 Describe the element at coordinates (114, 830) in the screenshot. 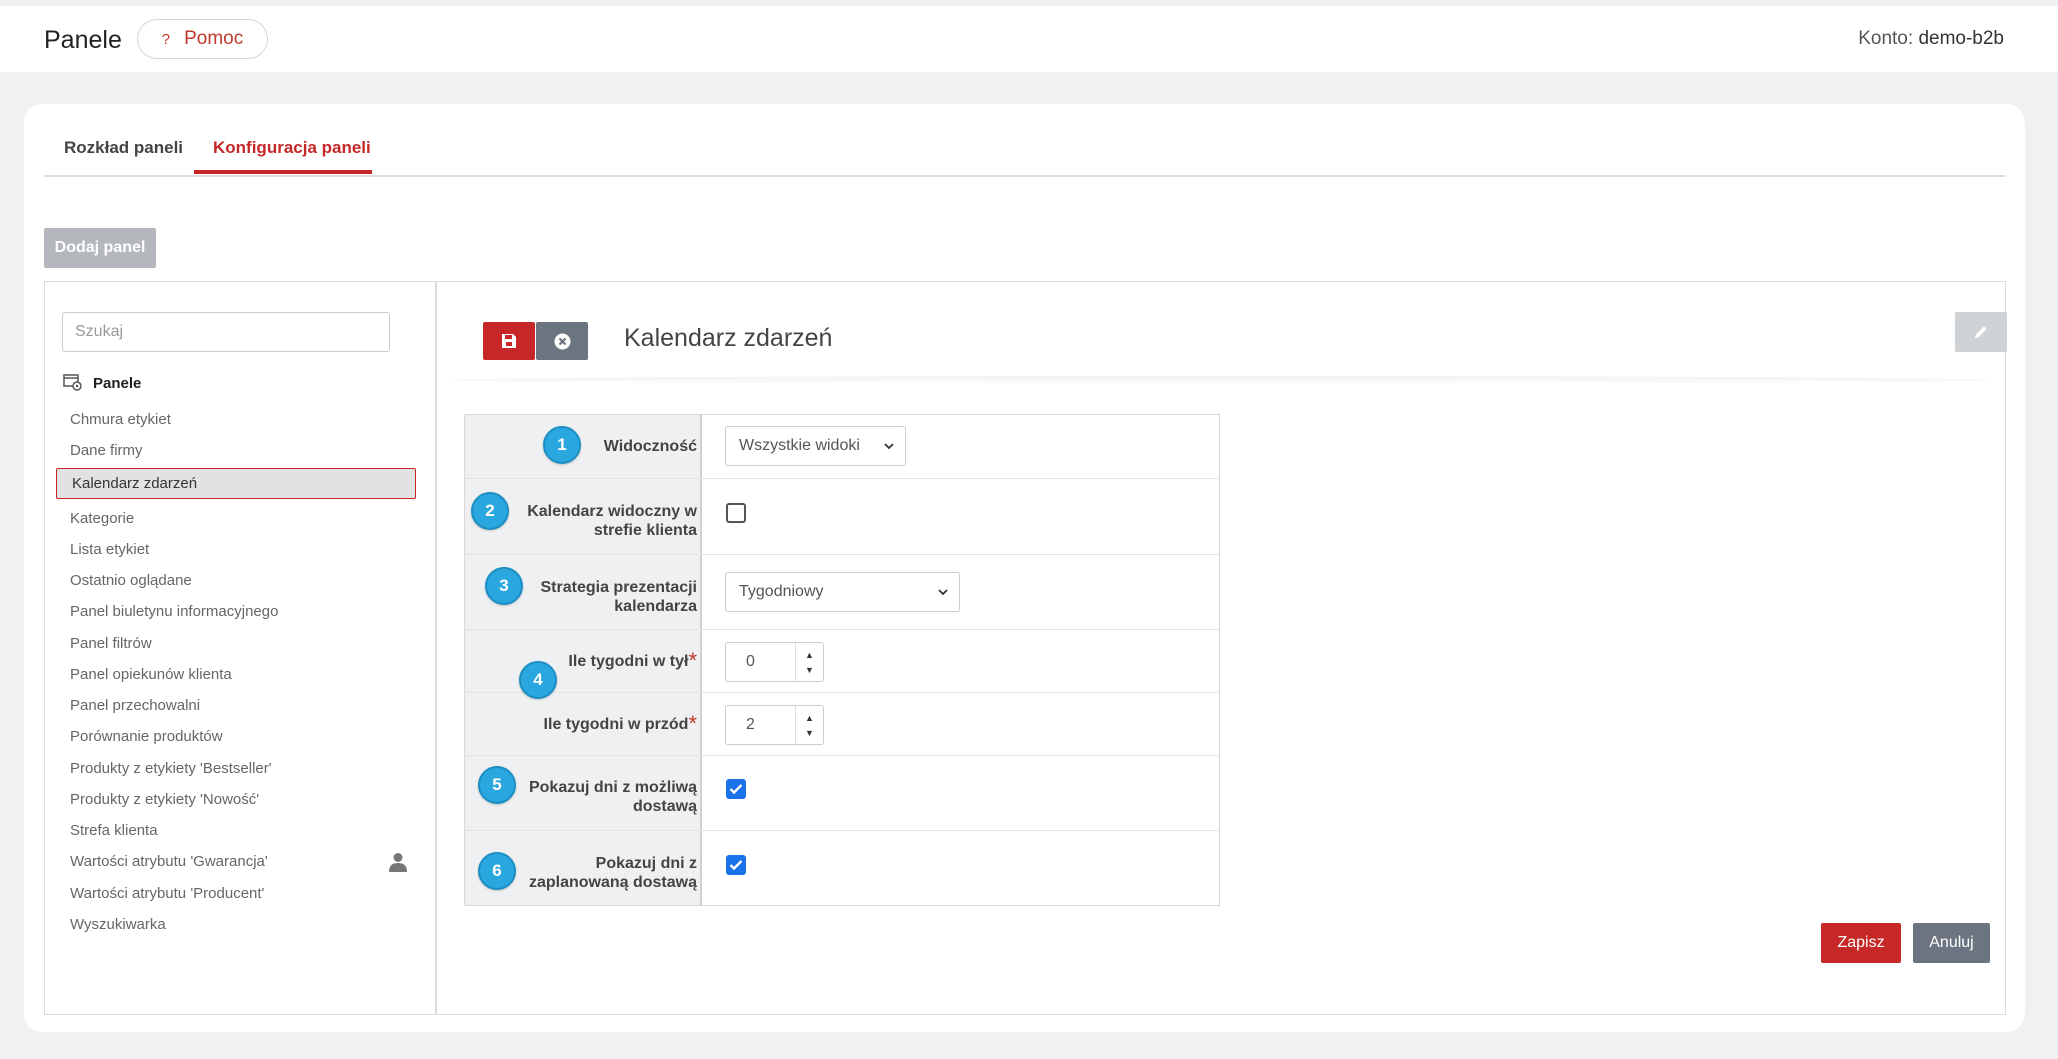

I see `sidebar-item: Strefa klienta` at that location.